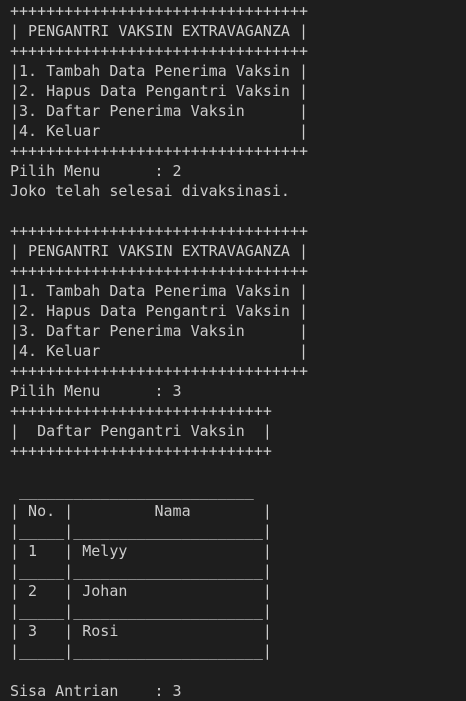 The height and width of the screenshot is (701, 466). I want to click on table-row: | 1 | Melyy |, so click(141, 551).